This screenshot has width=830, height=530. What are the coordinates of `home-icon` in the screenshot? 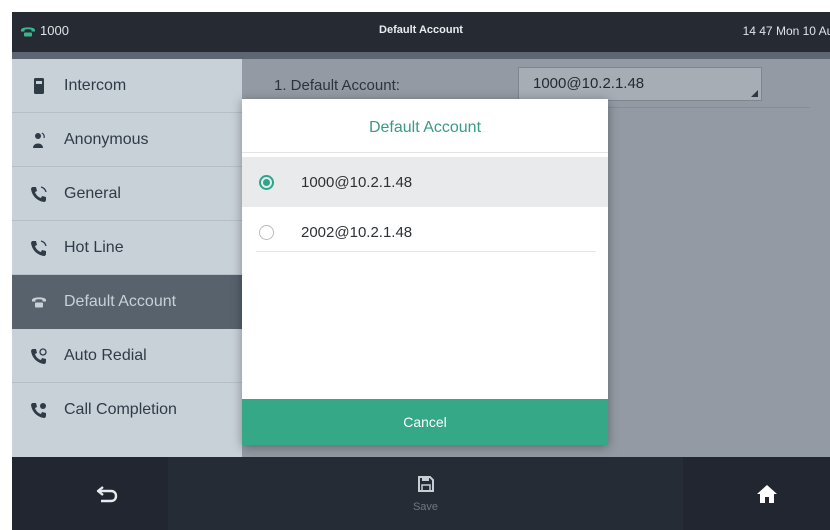 It's located at (767, 496).